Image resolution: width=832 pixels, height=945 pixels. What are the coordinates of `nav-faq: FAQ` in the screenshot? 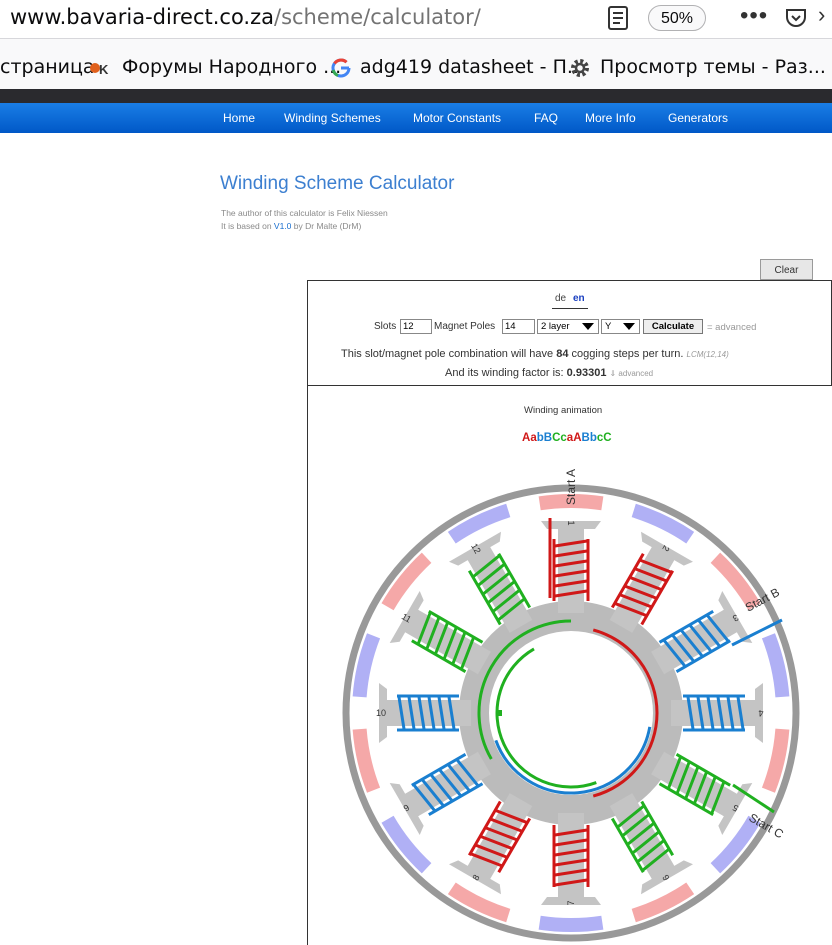 It's located at (546, 118).